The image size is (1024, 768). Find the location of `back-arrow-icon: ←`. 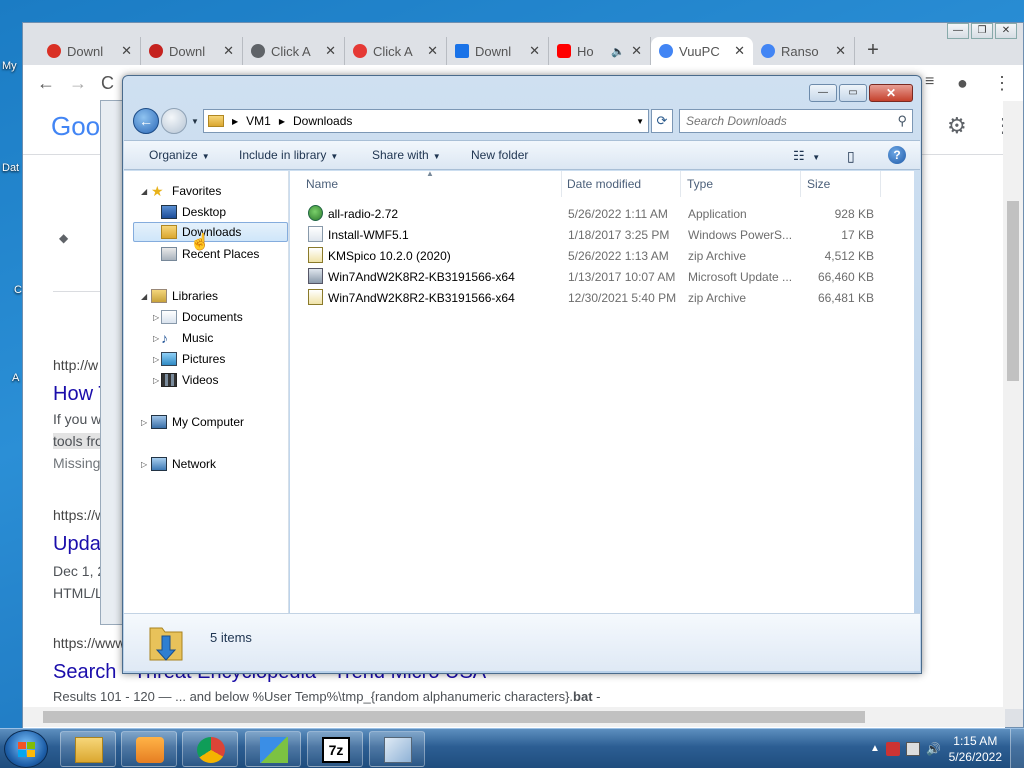

back-arrow-icon: ← is located at coordinates (46, 83).